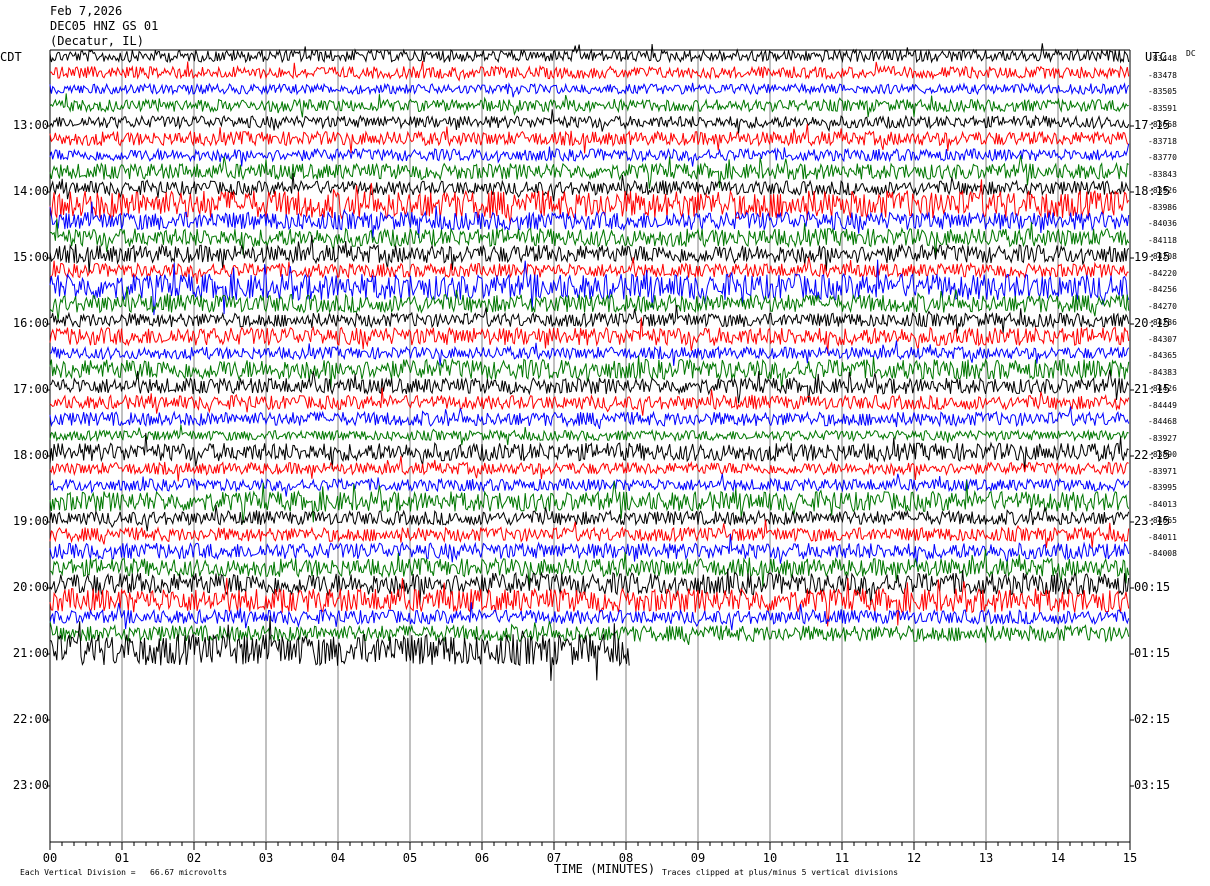 This screenshot has width=1210, height=886. I want to click on dc-offset-label: -84270, so click(1162, 306).